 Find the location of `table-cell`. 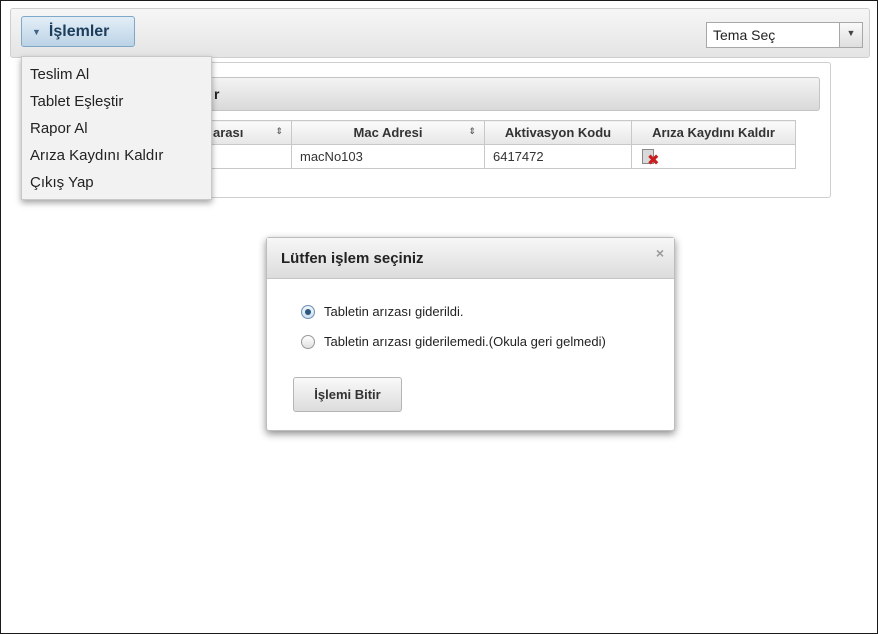

table-cell is located at coordinates (245, 156).